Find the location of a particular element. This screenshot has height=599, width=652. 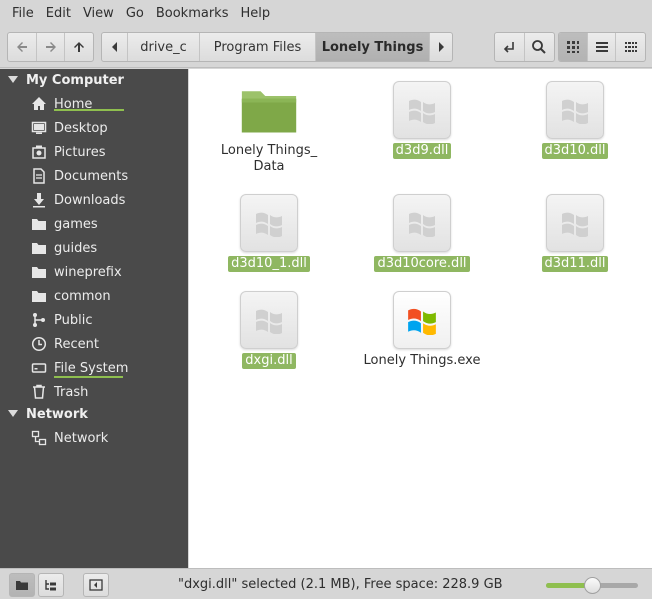

list-view-button is located at coordinates (602, 47).